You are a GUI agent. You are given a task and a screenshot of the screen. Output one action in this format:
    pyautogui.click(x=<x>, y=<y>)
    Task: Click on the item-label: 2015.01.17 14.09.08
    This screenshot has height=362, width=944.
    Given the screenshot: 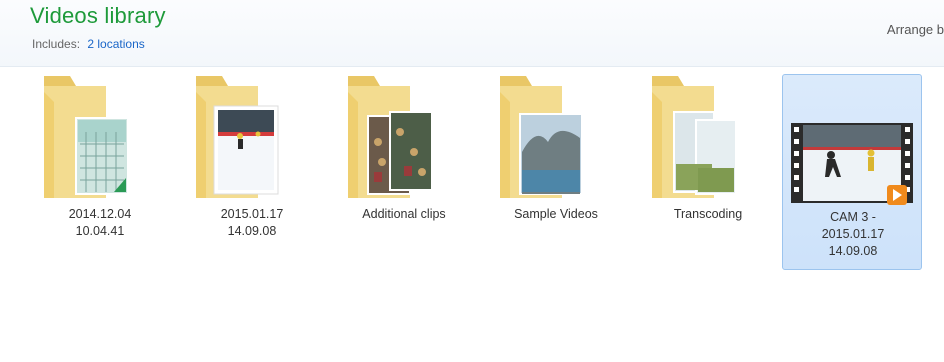 What is the action you would take?
    pyautogui.click(x=252, y=222)
    